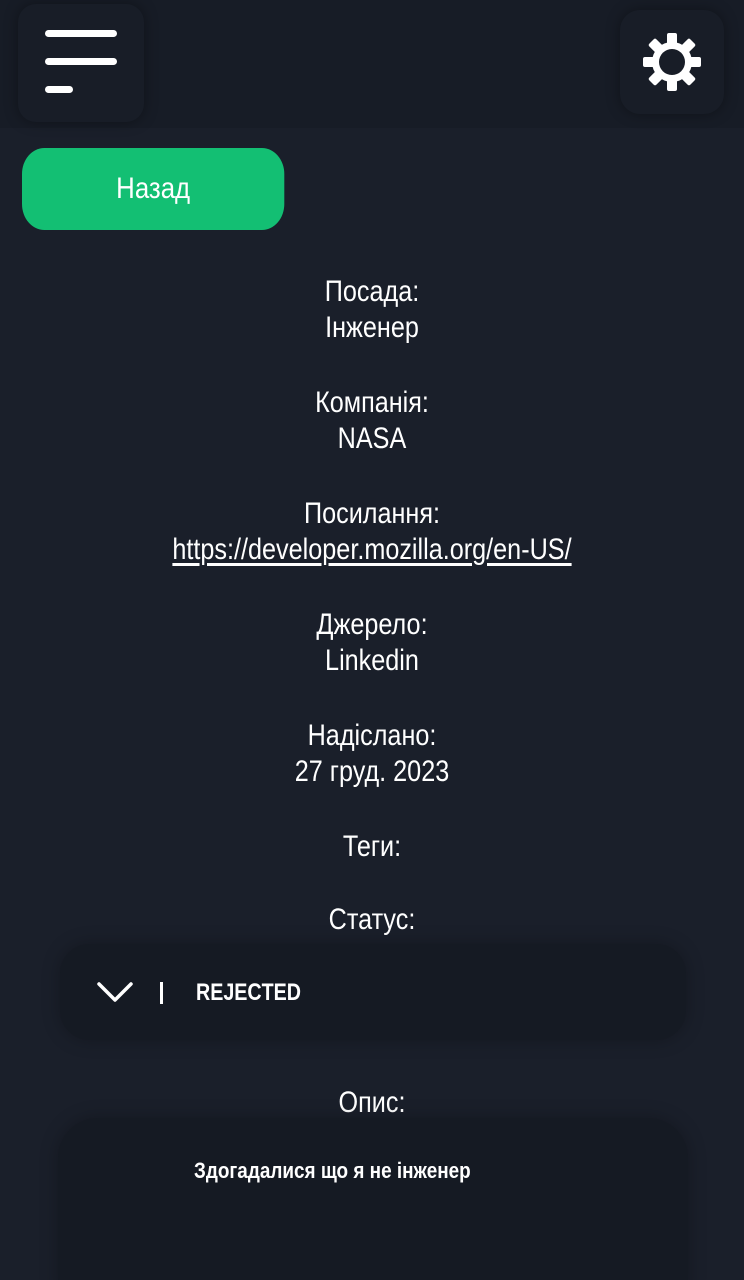  Describe the element at coordinates (372, 513) in the screenshot. I see `link-label: Посилання:` at that location.